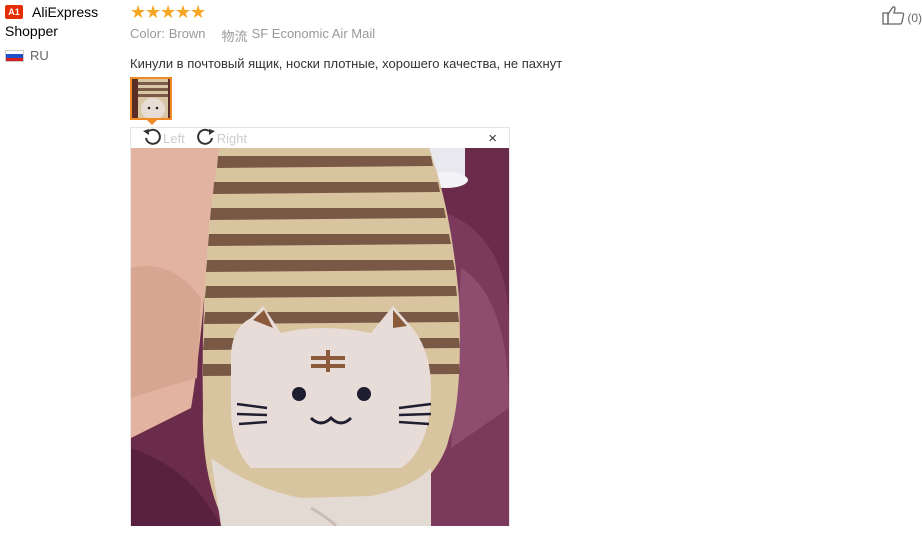 This screenshot has height=533, width=922. I want to click on logistics-label: 物流, so click(234, 36).